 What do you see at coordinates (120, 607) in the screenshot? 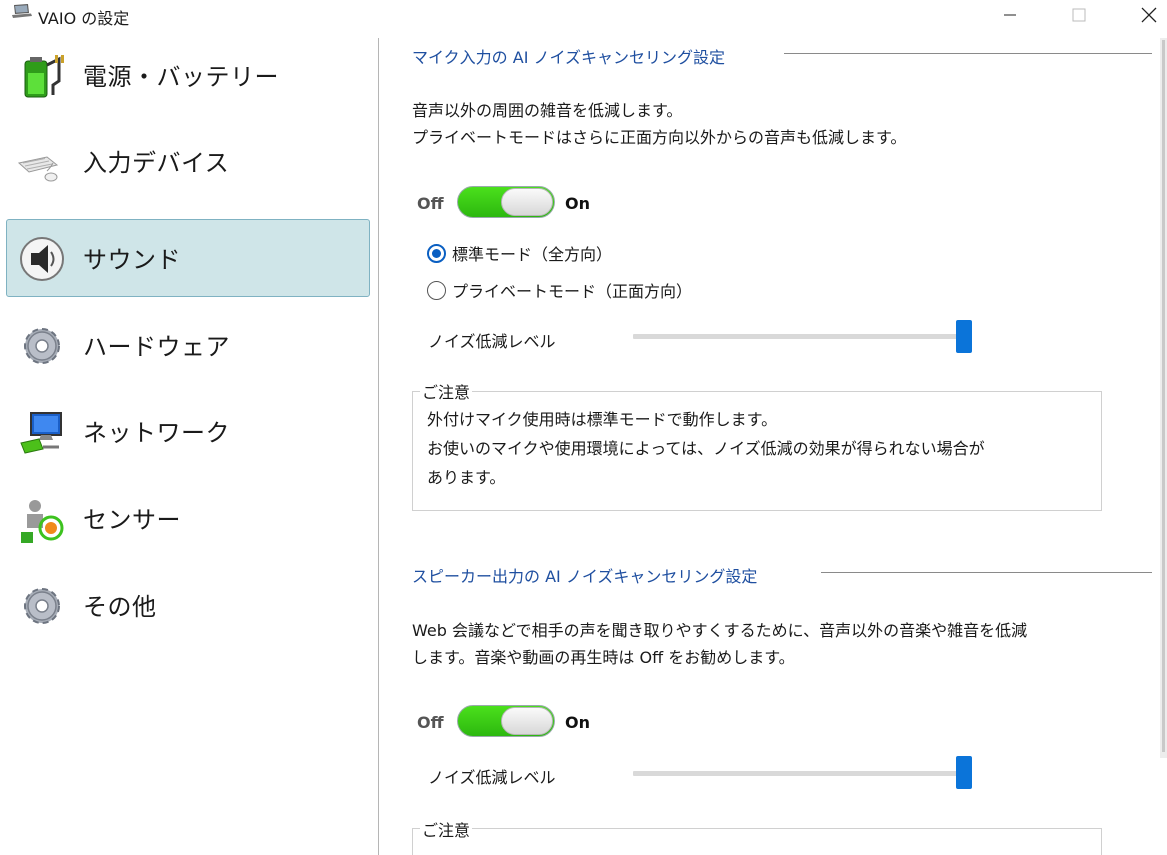
I see `sidebar-item-label: その他` at bounding box center [120, 607].